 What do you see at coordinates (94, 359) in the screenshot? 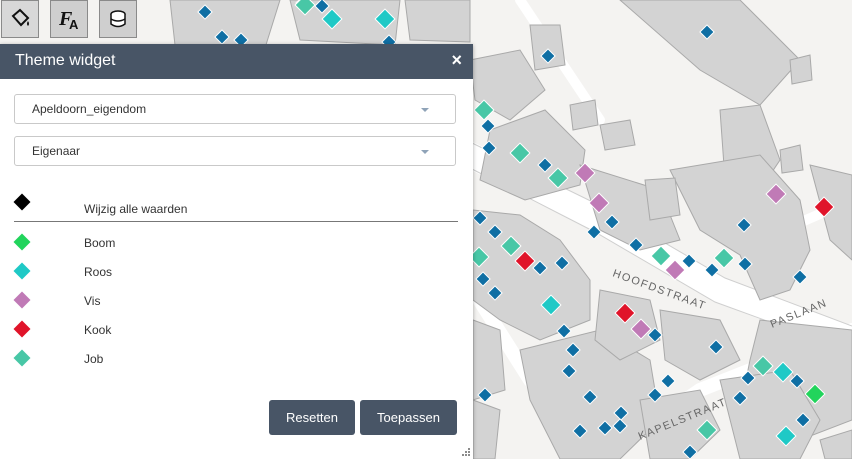
I see `legend-label: Job` at bounding box center [94, 359].